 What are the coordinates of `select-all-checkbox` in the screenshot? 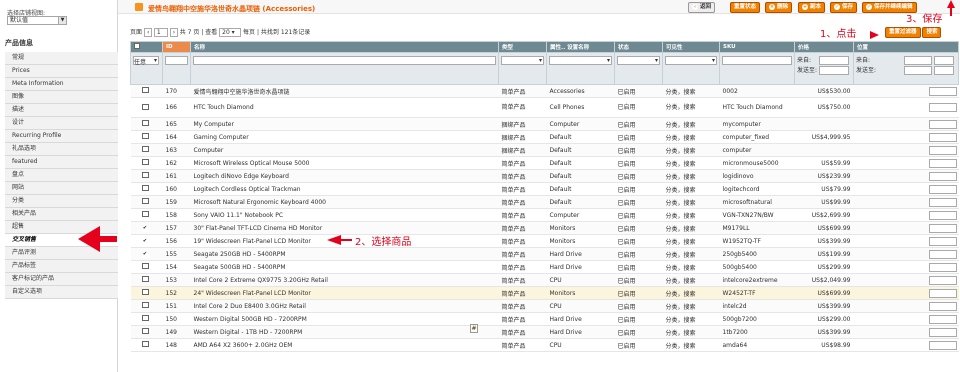 It's located at (137, 46).